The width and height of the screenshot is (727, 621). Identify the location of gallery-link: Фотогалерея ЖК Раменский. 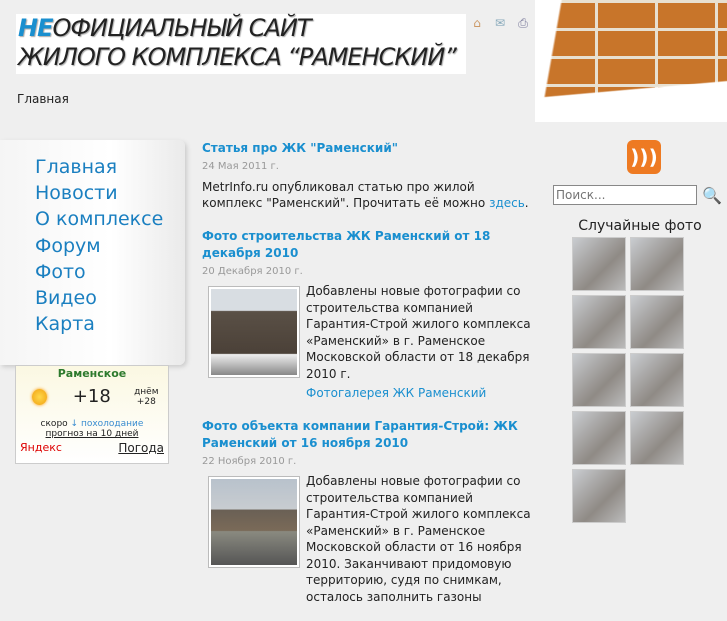
(421, 393).